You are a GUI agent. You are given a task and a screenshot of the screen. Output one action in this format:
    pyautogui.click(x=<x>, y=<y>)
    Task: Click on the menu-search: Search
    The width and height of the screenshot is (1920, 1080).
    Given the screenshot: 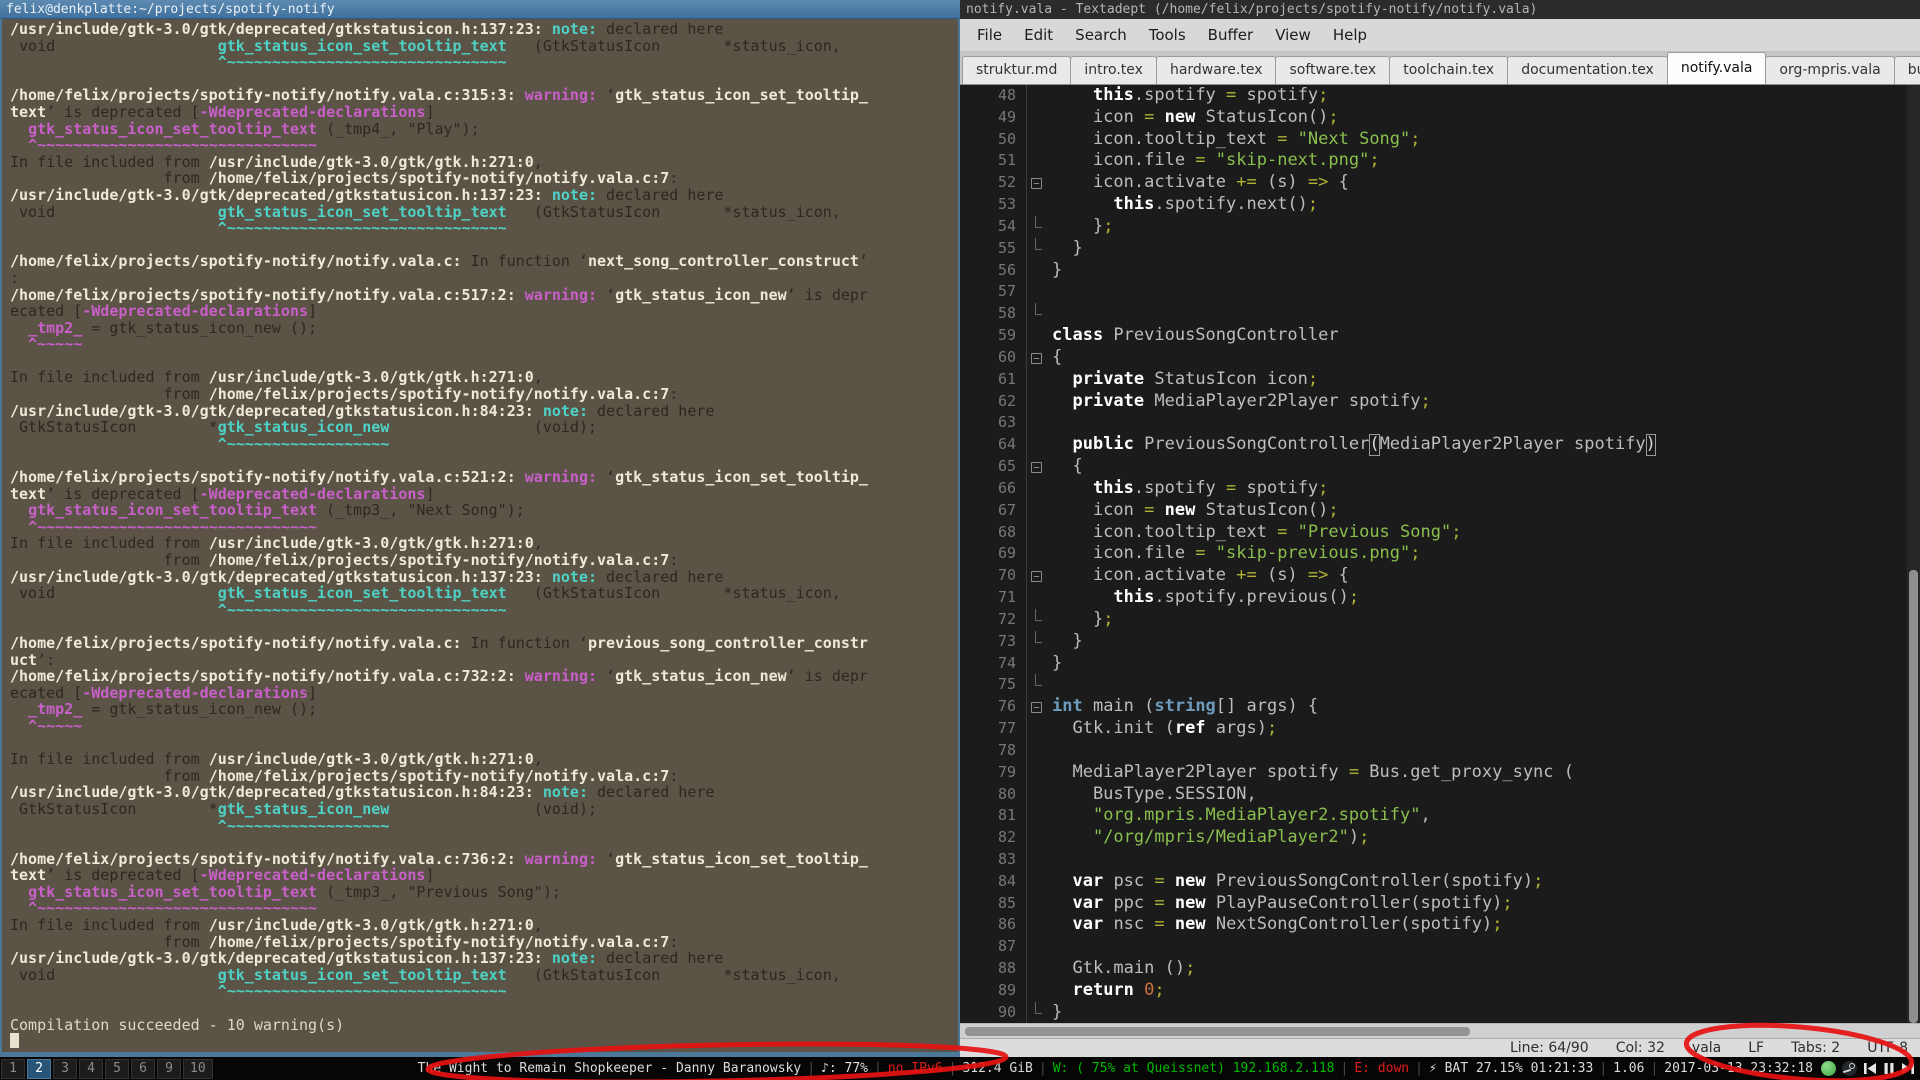 What is the action you would take?
    pyautogui.click(x=1101, y=35)
    